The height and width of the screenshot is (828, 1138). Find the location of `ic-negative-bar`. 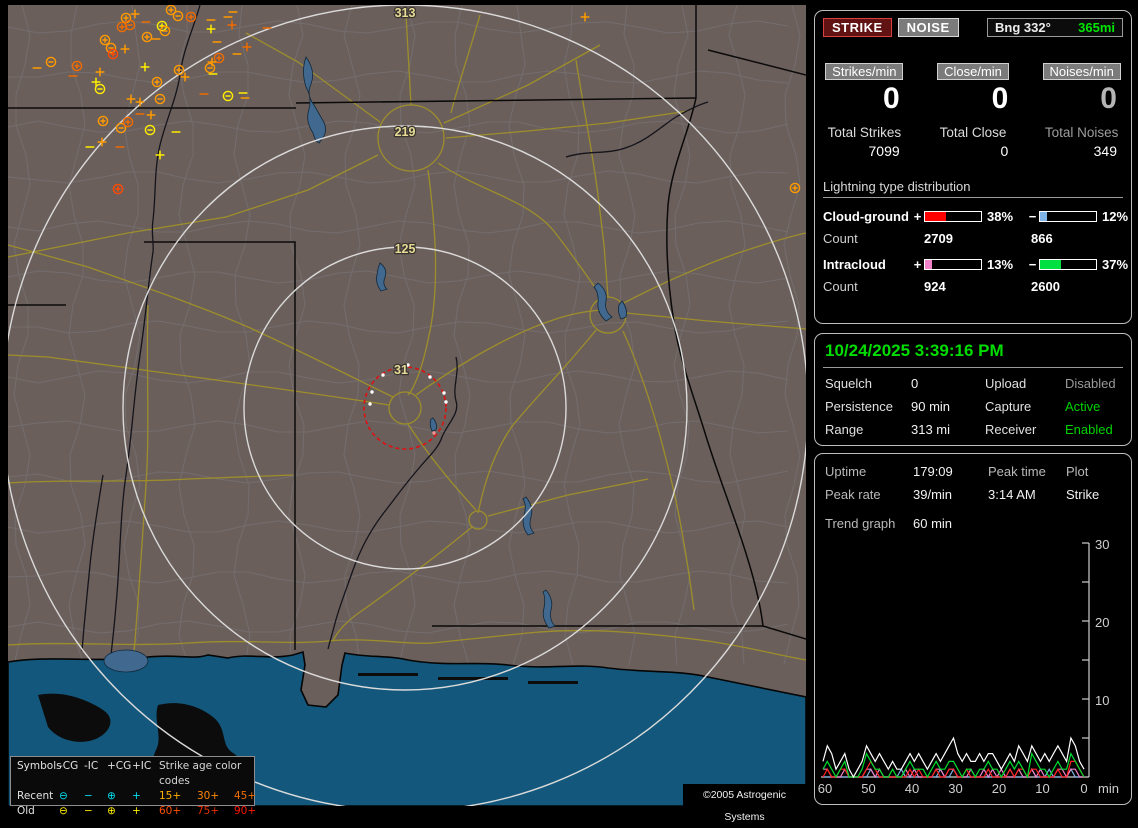

ic-negative-bar is located at coordinates (1068, 264).